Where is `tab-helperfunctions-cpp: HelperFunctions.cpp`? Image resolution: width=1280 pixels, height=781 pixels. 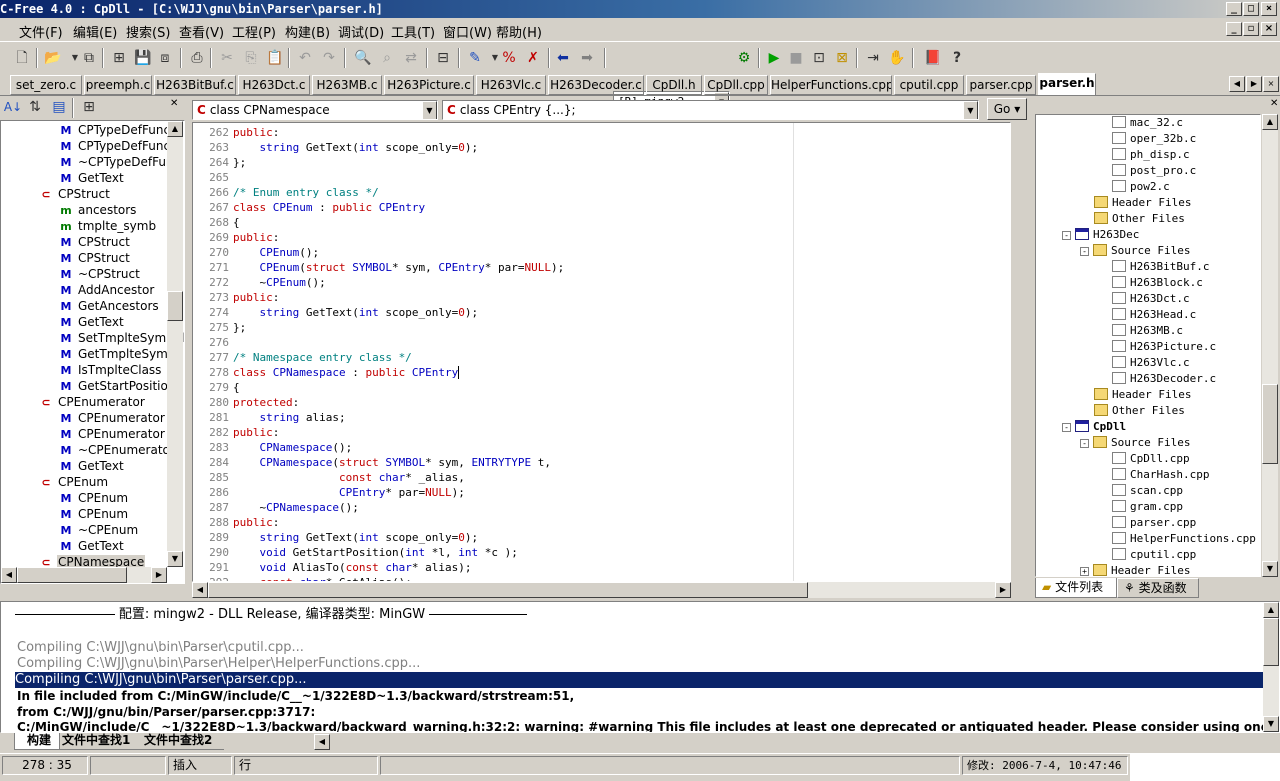 tab-helperfunctions-cpp: HelperFunctions.cpp is located at coordinates (831, 85).